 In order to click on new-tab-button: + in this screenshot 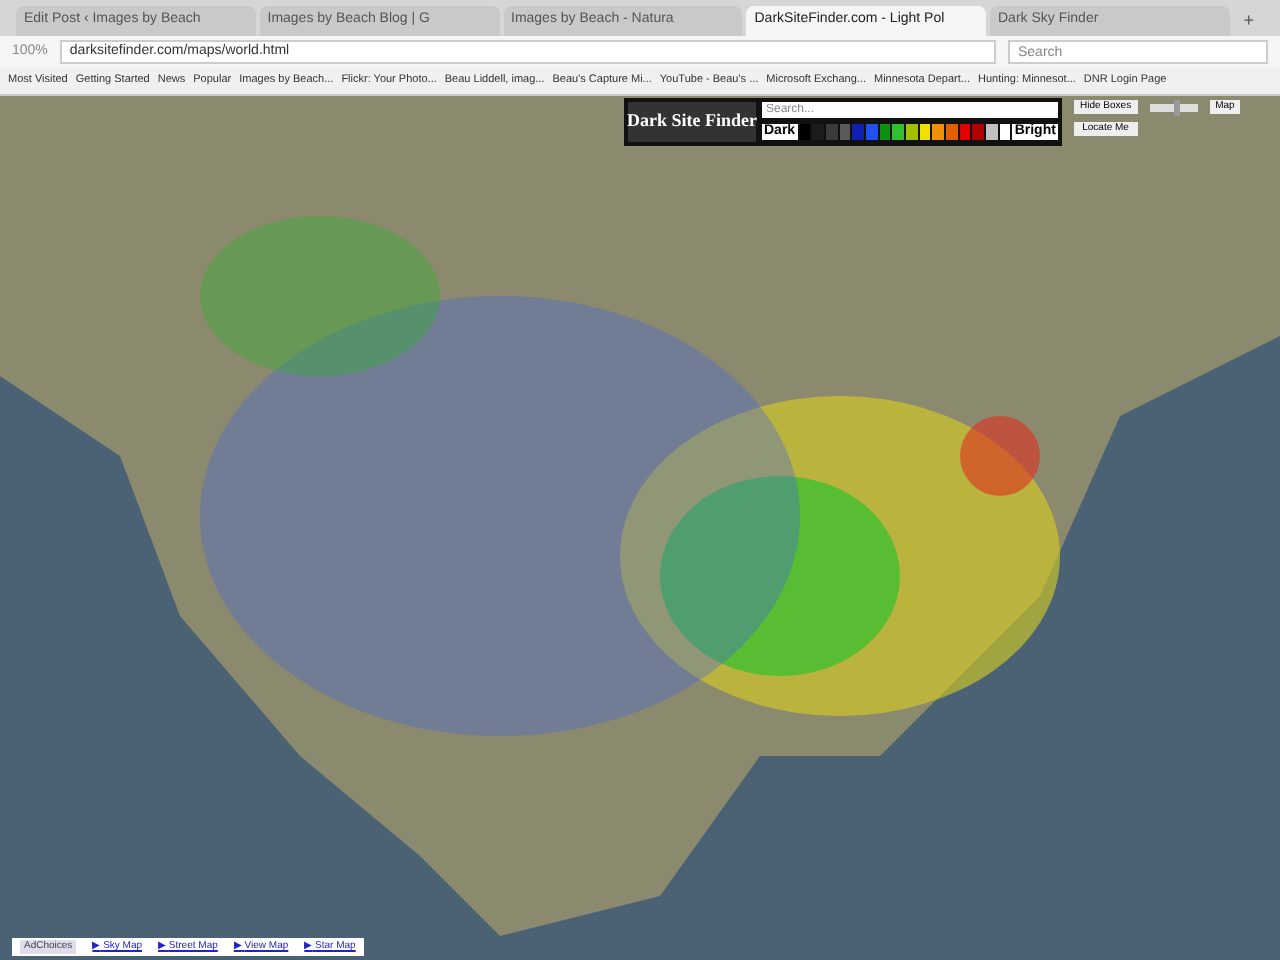, I will do `click(1249, 21)`.